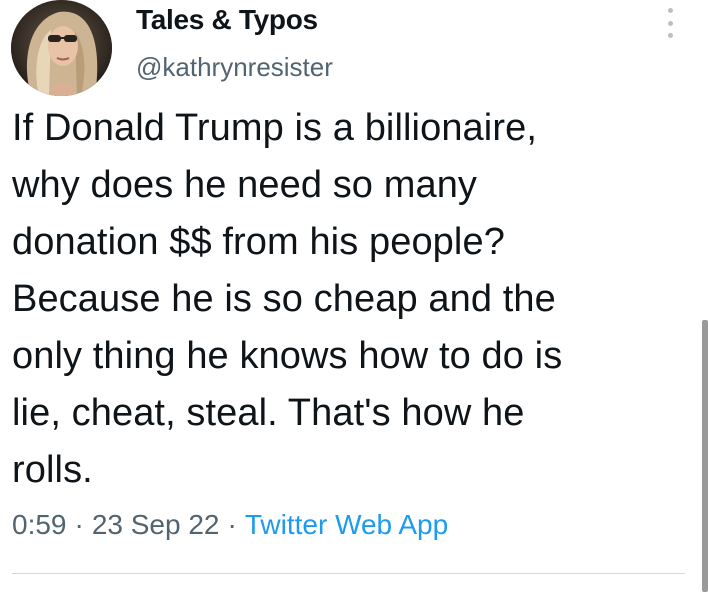 The image size is (708, 592). I want to click on tweet-text-line: Because he is so cheap and the, so click(284, 299).